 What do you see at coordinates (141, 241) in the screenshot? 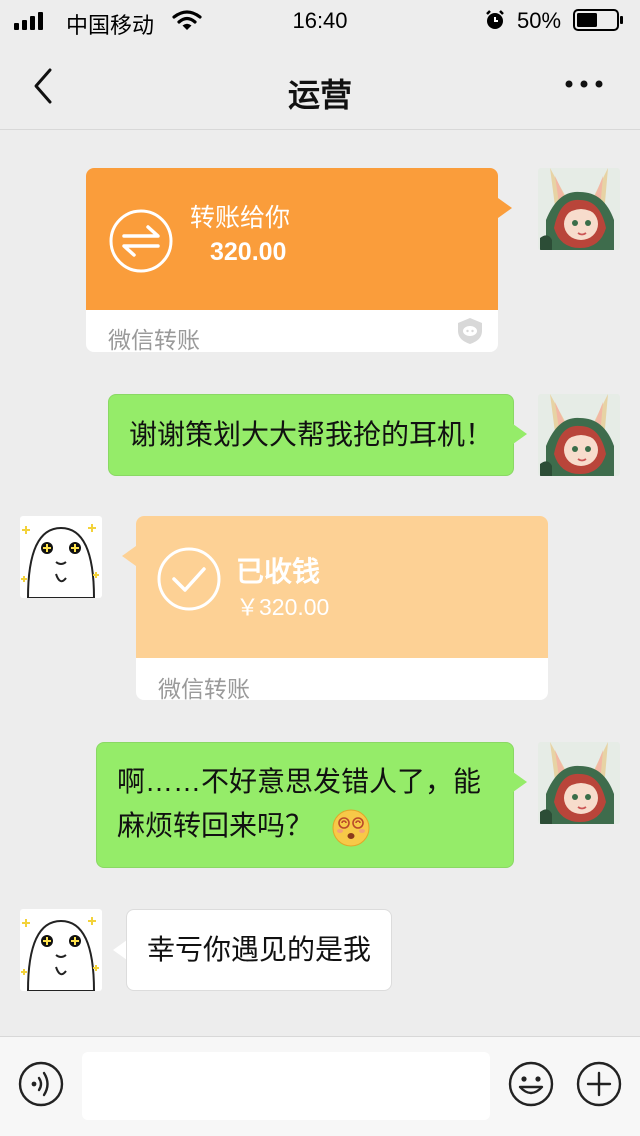
I see `transfer-icon` at bounding box center [141, 241].